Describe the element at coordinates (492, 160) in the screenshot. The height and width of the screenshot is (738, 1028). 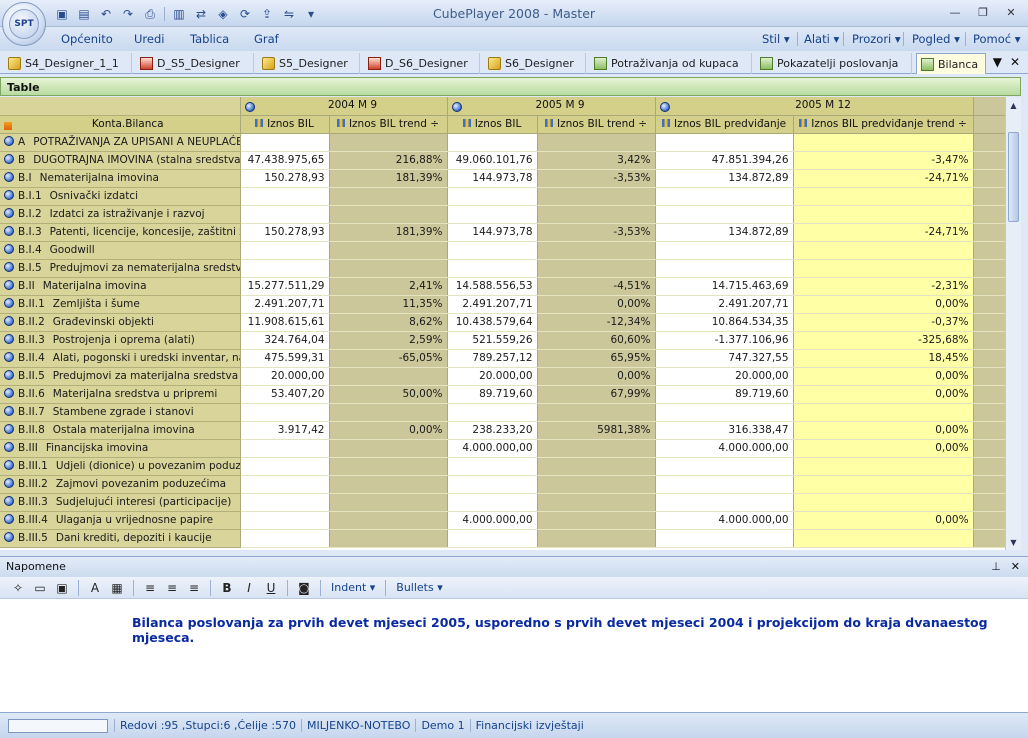
I see `table-cell: 49.060.101,76` at that location.